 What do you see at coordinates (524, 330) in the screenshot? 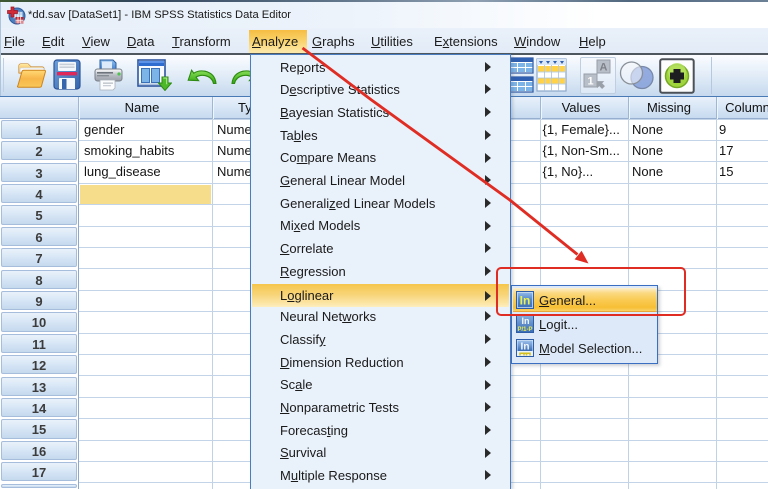
I see `svg-text: P/1-P` at bounding box center [524, 330].